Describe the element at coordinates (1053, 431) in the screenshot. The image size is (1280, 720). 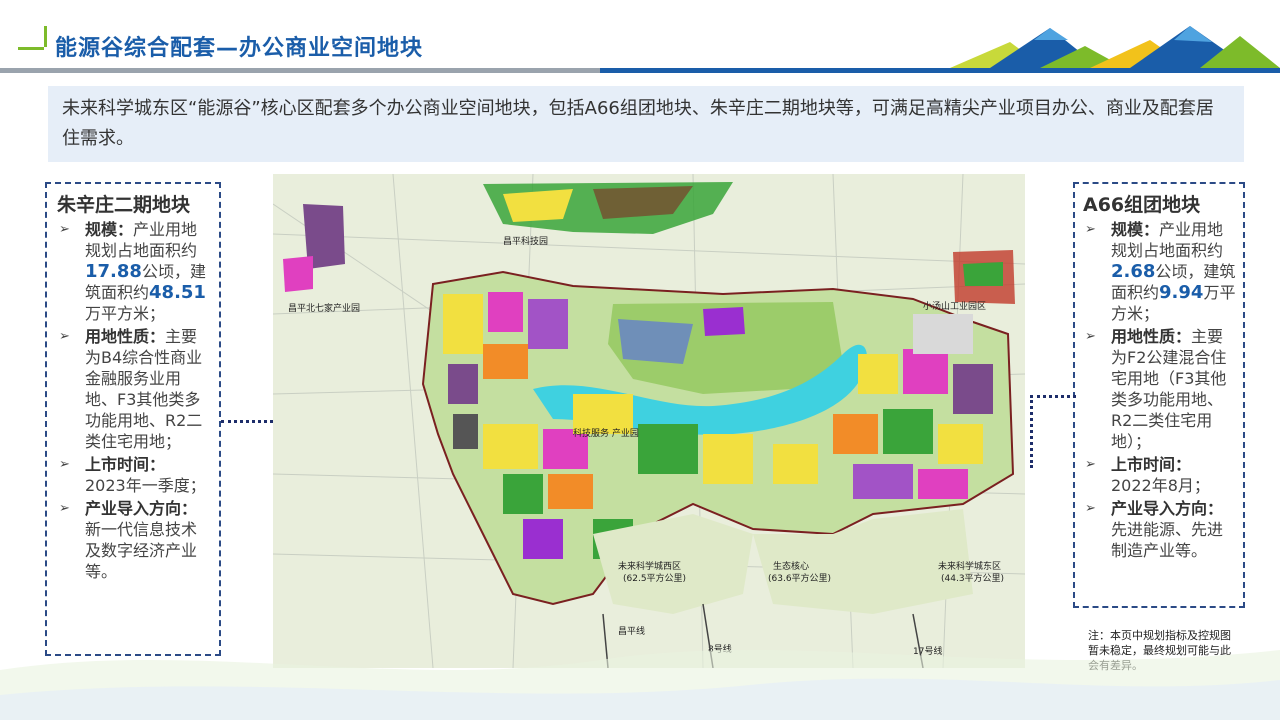
I see `right-connector-line` at that location.